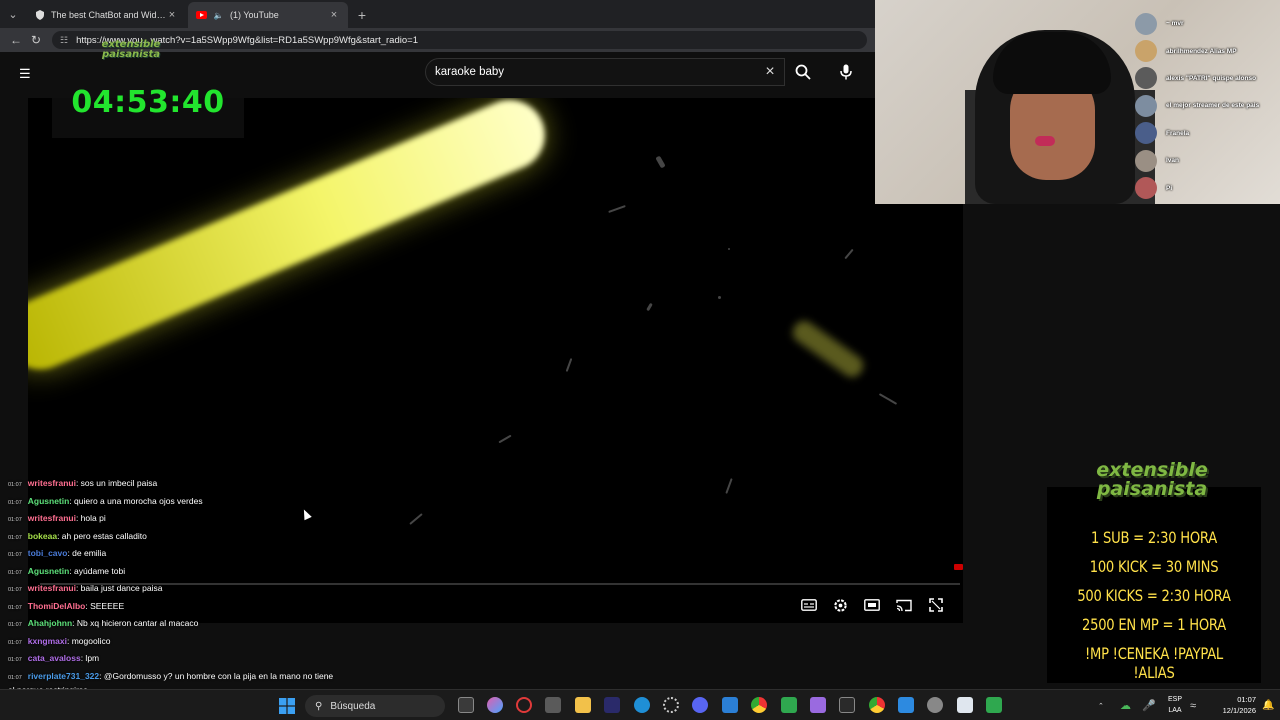 This screenshot has width=1280, height=720. Describe the element at coordinates (1149, 705) in the screenshot. I see `mic-tray-icon: 🎤` at that location.